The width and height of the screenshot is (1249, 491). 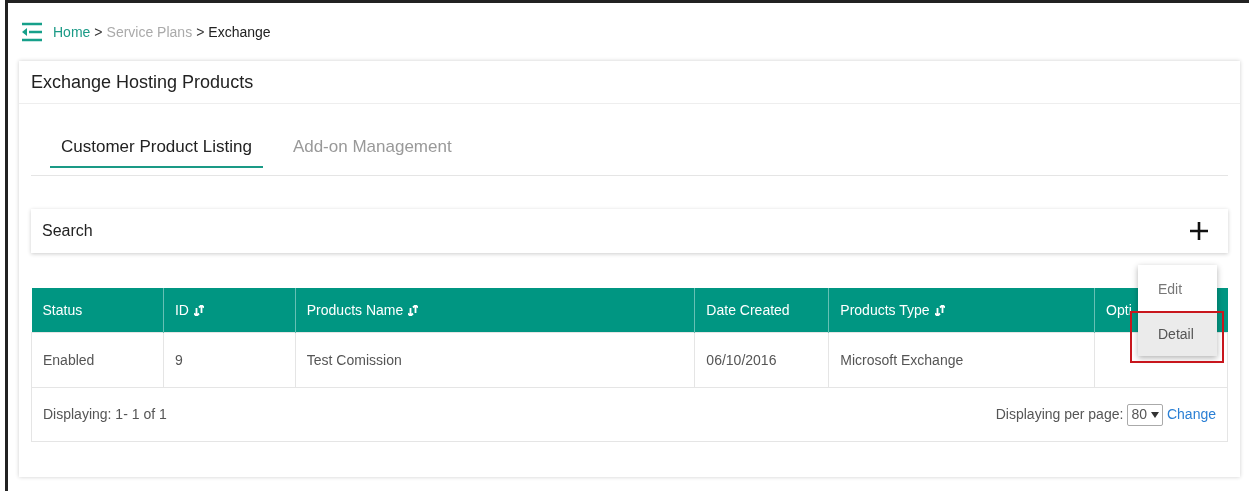 I want to click on tab: Add-on Management, so click(x=372, y=148).